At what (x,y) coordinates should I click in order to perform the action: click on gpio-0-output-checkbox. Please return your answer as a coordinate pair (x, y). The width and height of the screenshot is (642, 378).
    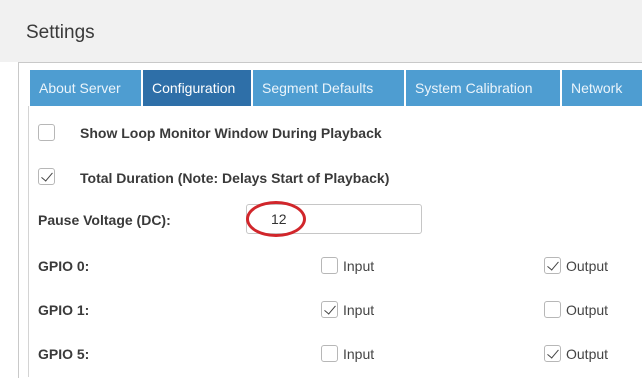
    Looking at the image, I should click on (552, 265).